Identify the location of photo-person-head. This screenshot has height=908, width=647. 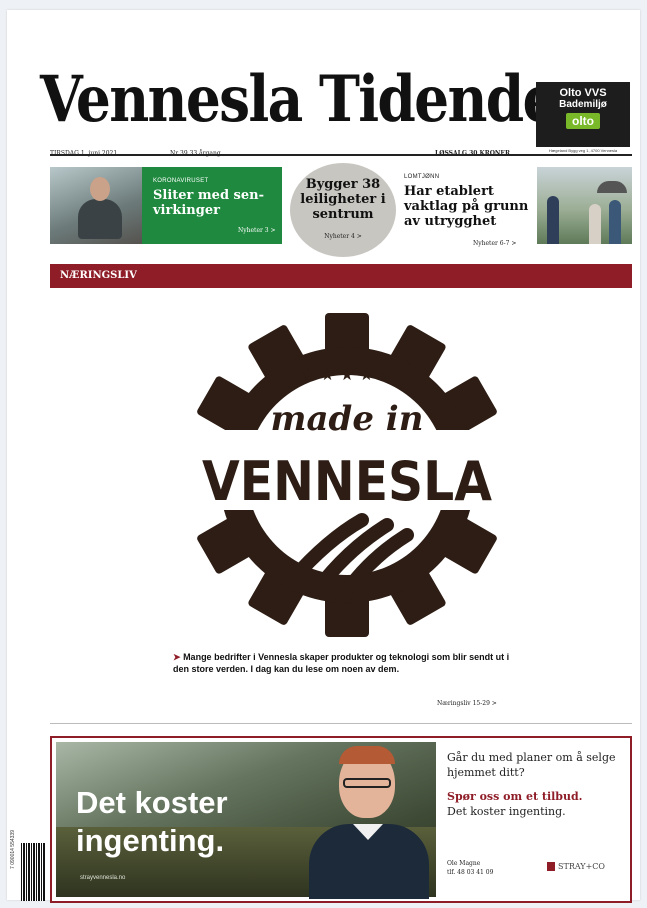
(100, 189).